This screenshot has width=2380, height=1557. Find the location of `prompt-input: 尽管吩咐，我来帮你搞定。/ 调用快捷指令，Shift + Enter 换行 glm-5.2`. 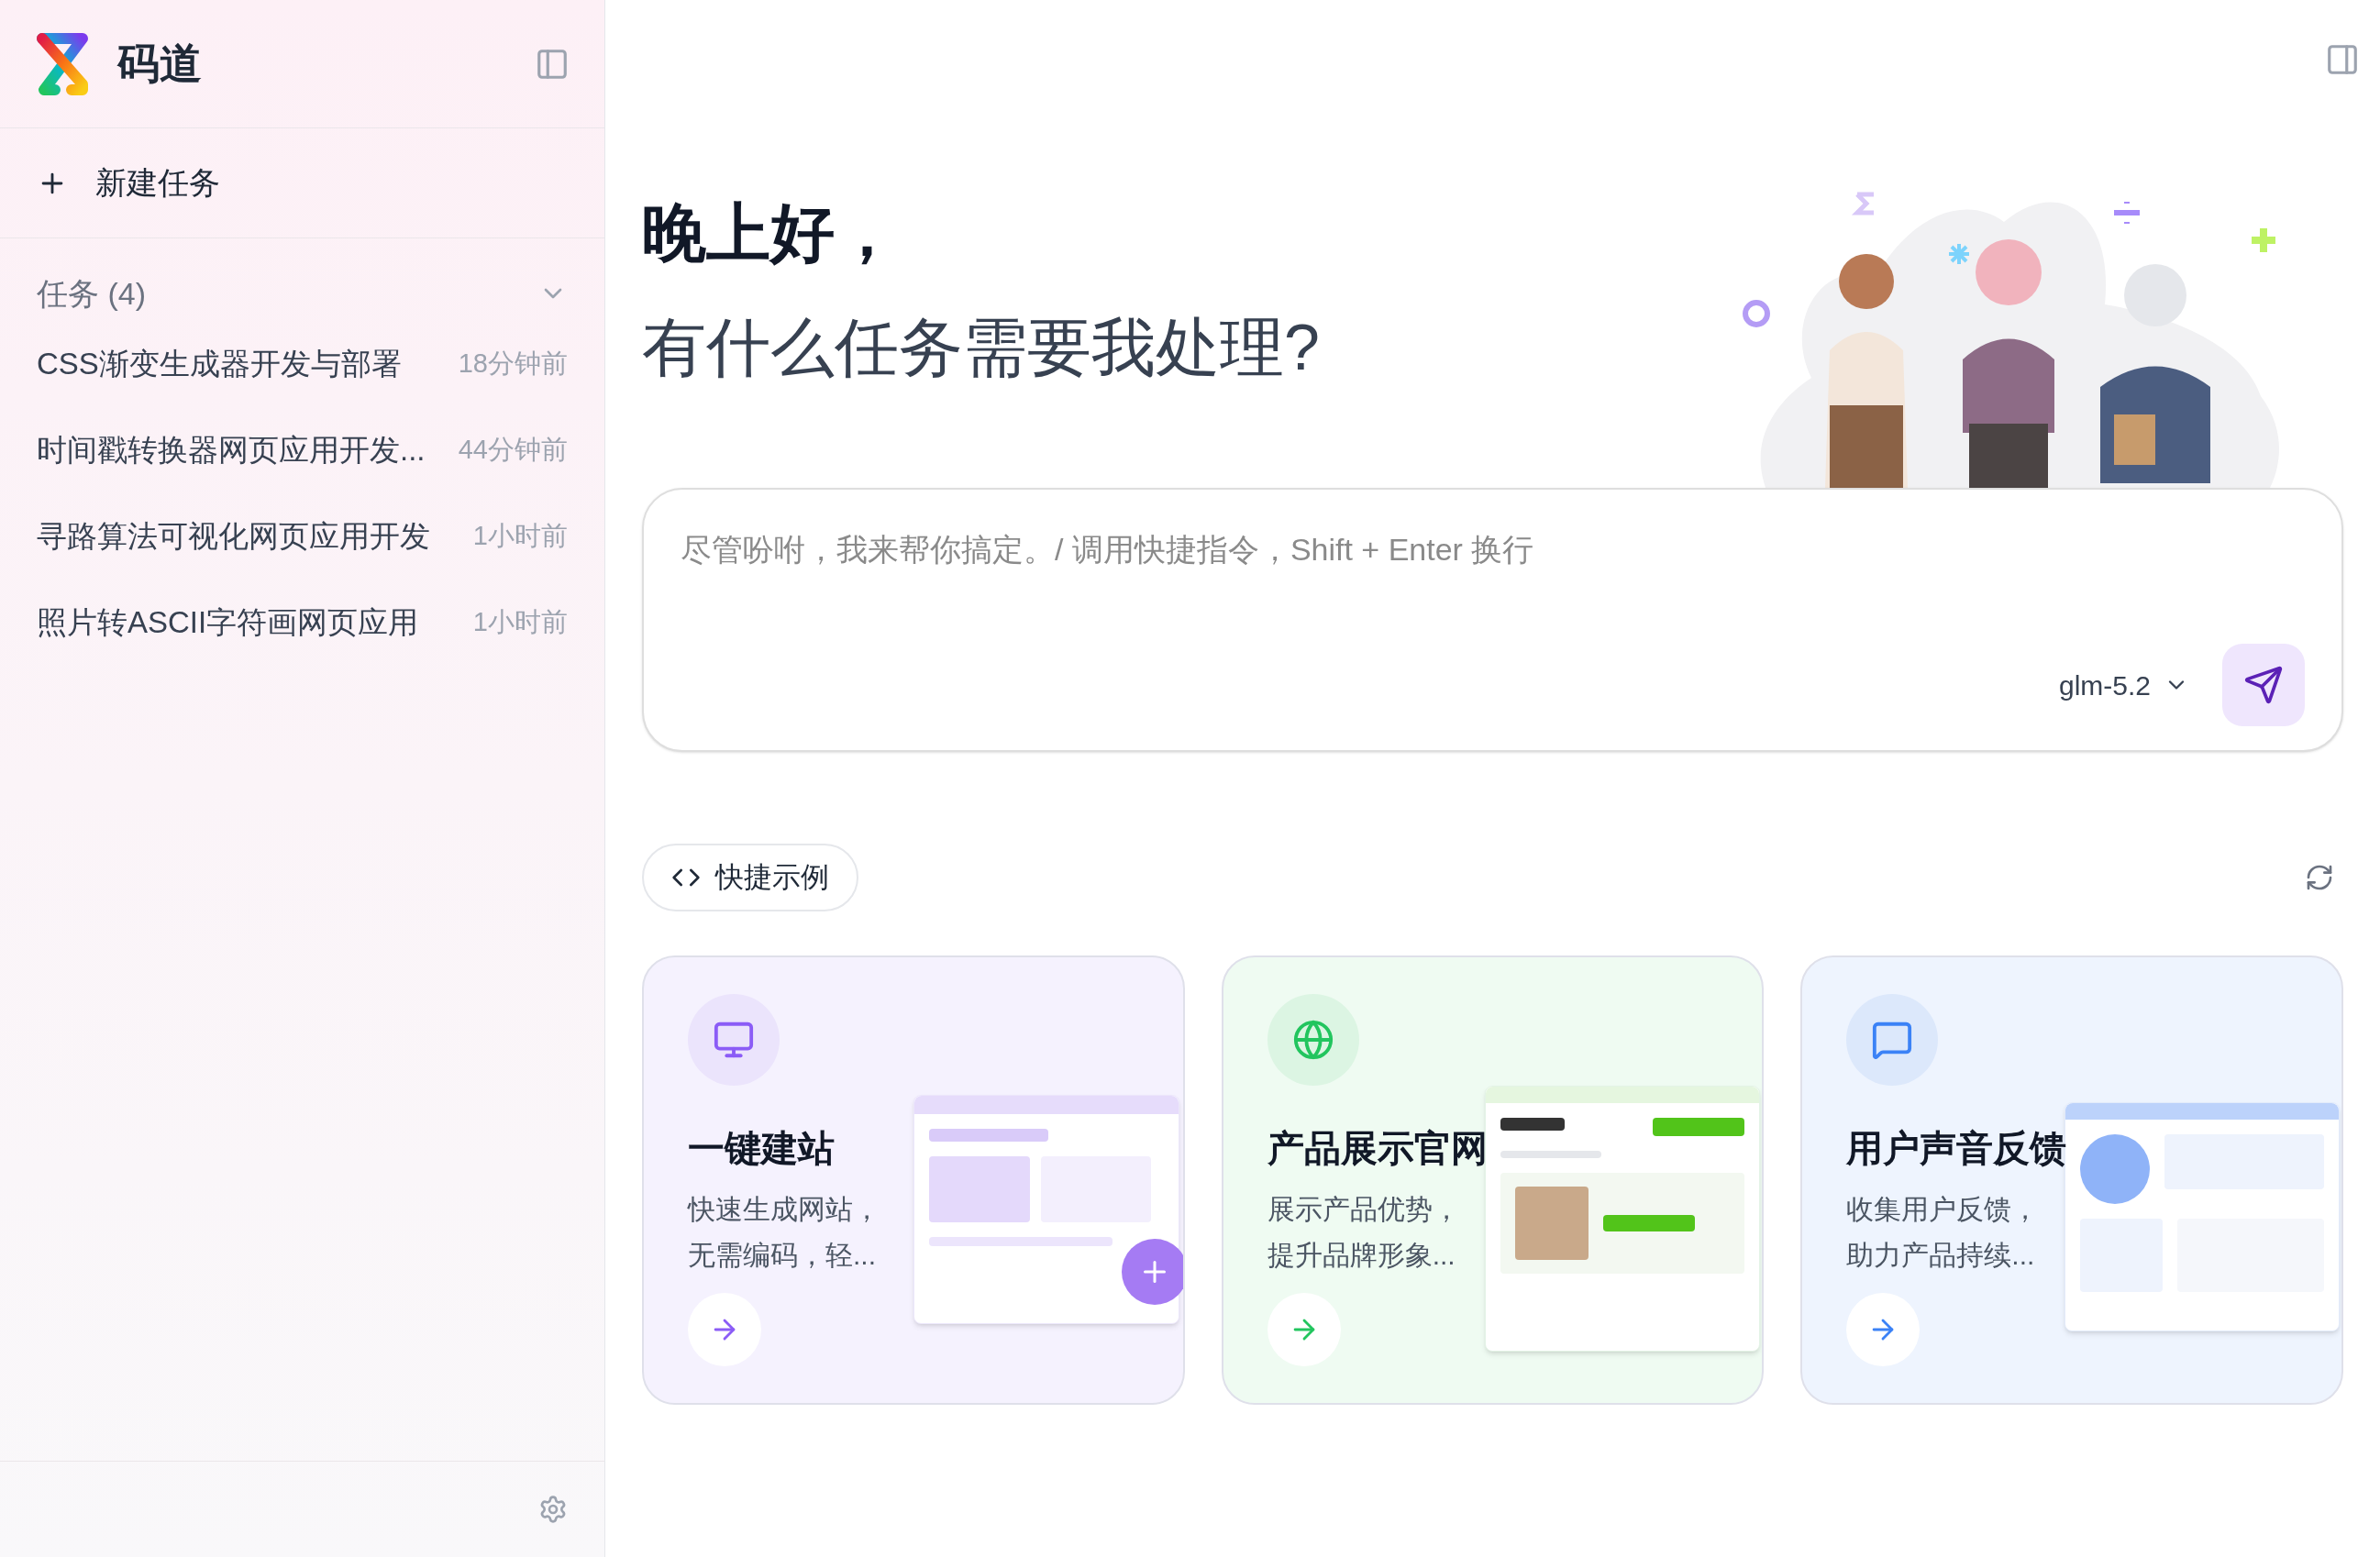

prompt-input: 尽管吩咐，我来帮你搞定。/ 调用快捷指令，Shift + Enter 换行 glm-5.2 is located at coordinates (1492, 620).